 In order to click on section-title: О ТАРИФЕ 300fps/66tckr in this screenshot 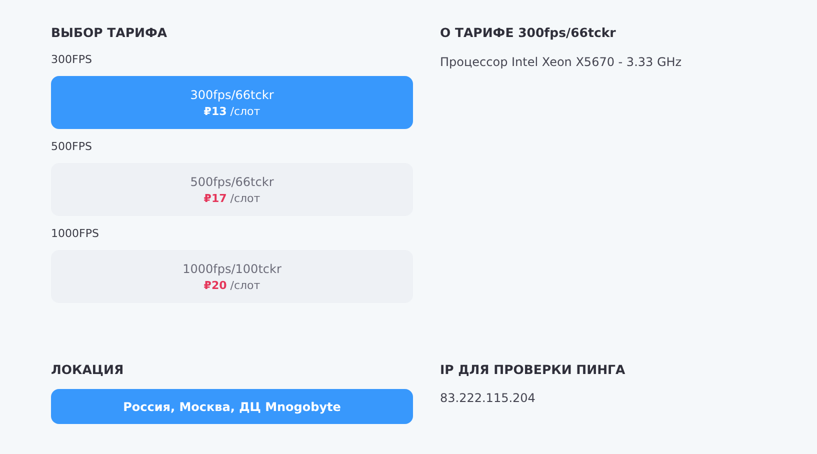, I will do `click(528, 33)`.